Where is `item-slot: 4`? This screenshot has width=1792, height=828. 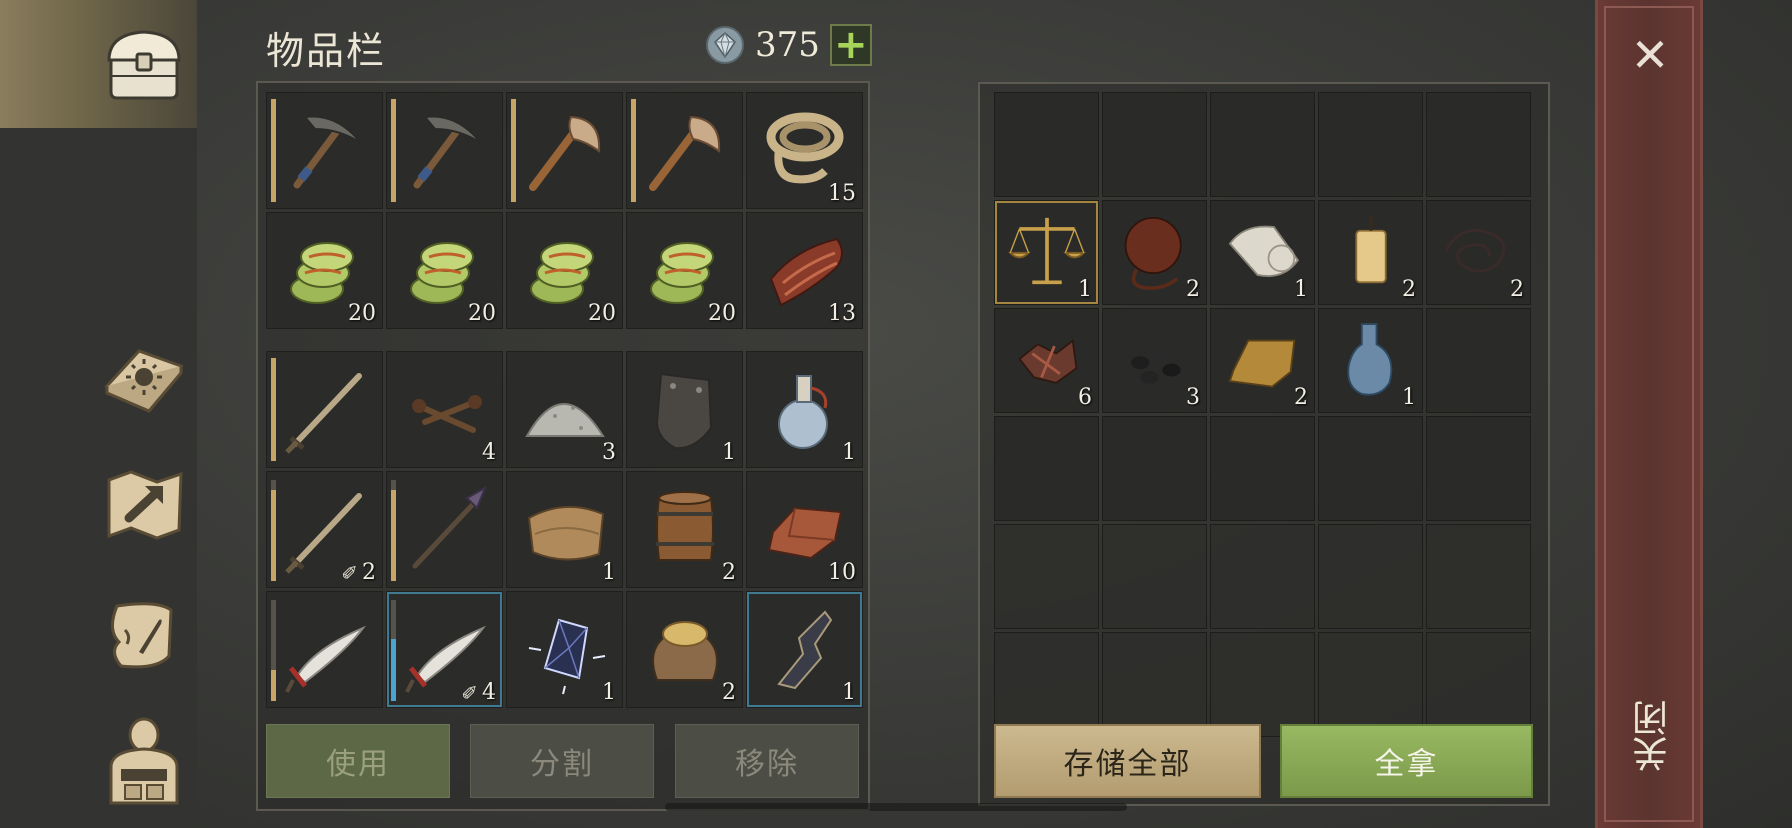 item-slot: 4 is located at coordinates (444, 409).